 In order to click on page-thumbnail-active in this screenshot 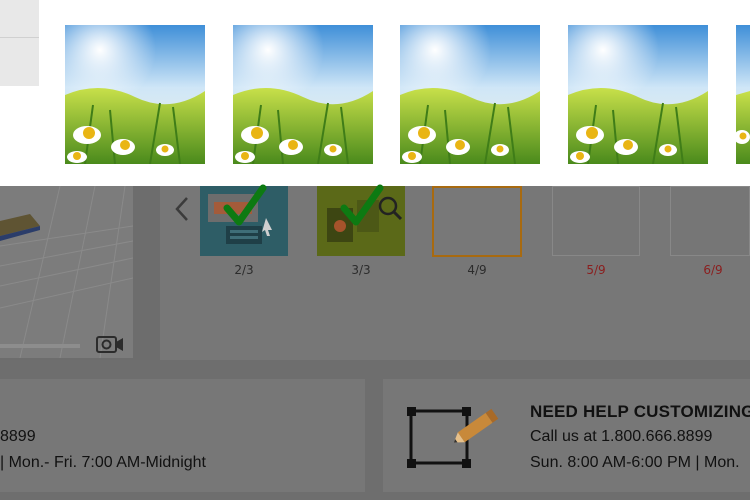, I will do `click(477, 221)`.